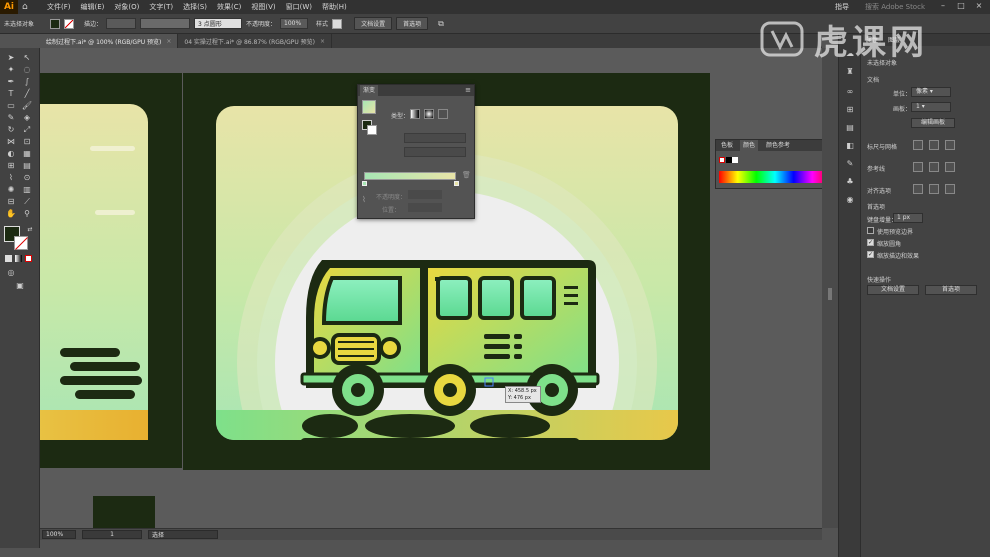 The image size is (990, 557). Describe the element at coordinates (369, 90) in the screenshot. I see `gradient-panel-title: 渐变` at that location.